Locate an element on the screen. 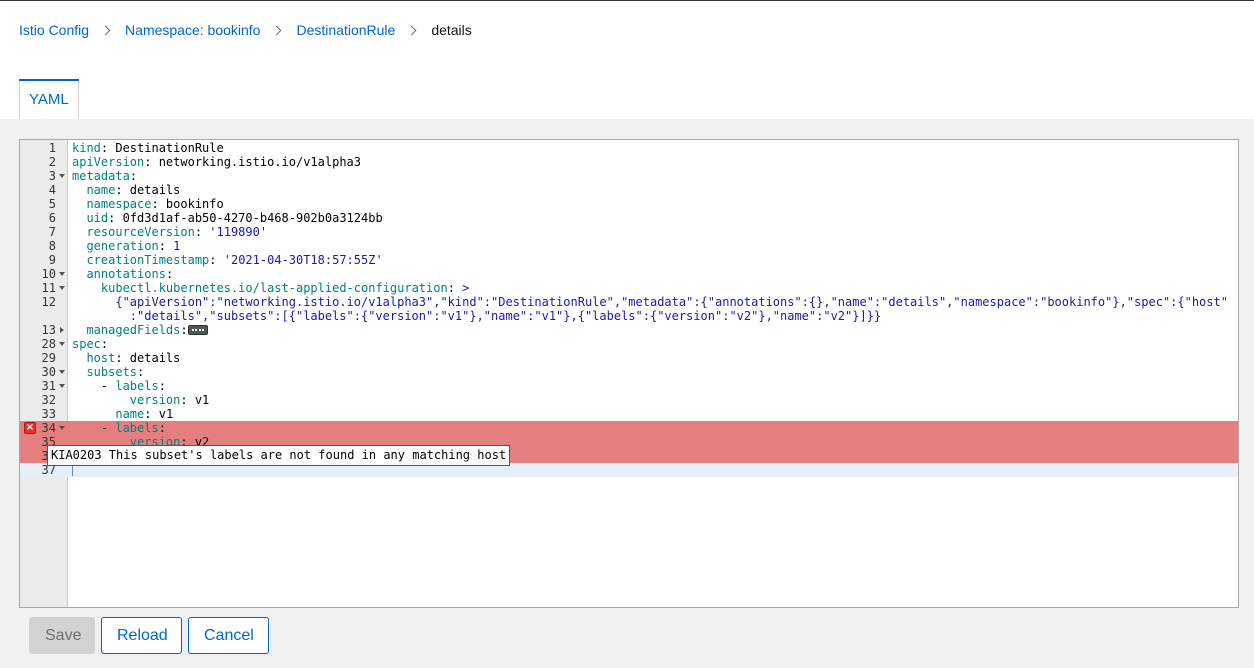 Image resolution: width=1254 pixels, height=668 pixels. line-number: 13 is located at coordinates (48, 330).